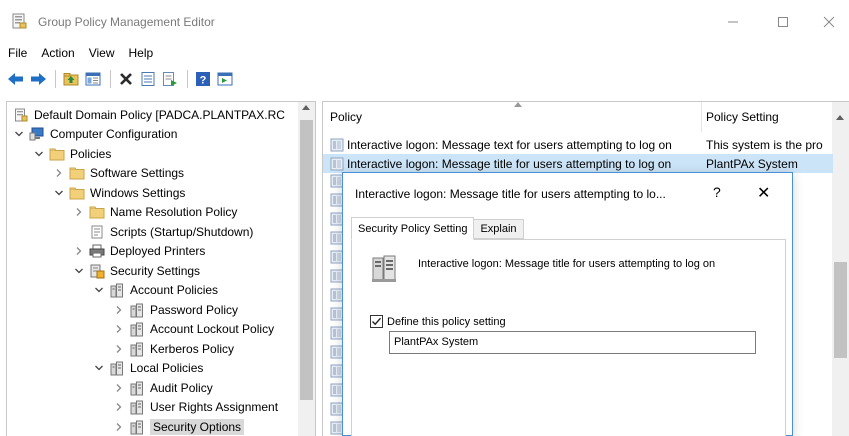 This screenshot has width=849, height=436. What do you see at coordinates (137, 173) in the screenshot?
I see `tree-node-label: Software Settings` at bounding box center [137, 173].